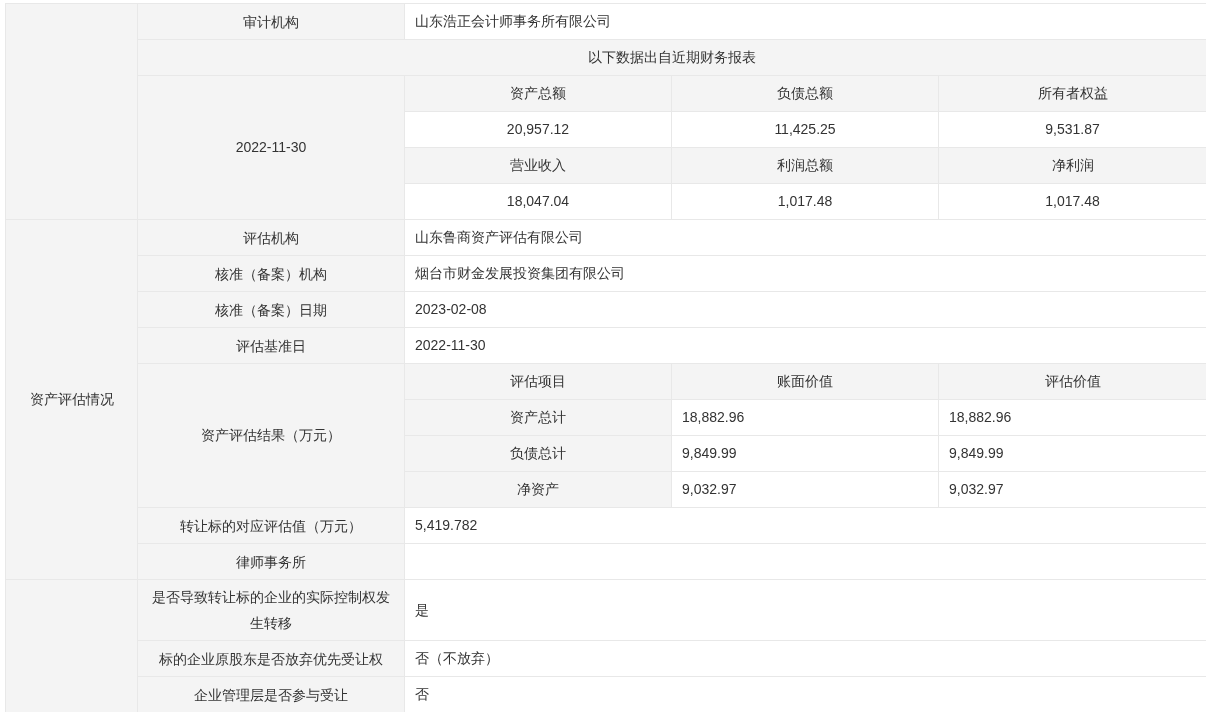  Describe the element at coordinates (271, 525) in the screenshot. I see `field-label: 转让标的对应评估值（万元）` at that location.